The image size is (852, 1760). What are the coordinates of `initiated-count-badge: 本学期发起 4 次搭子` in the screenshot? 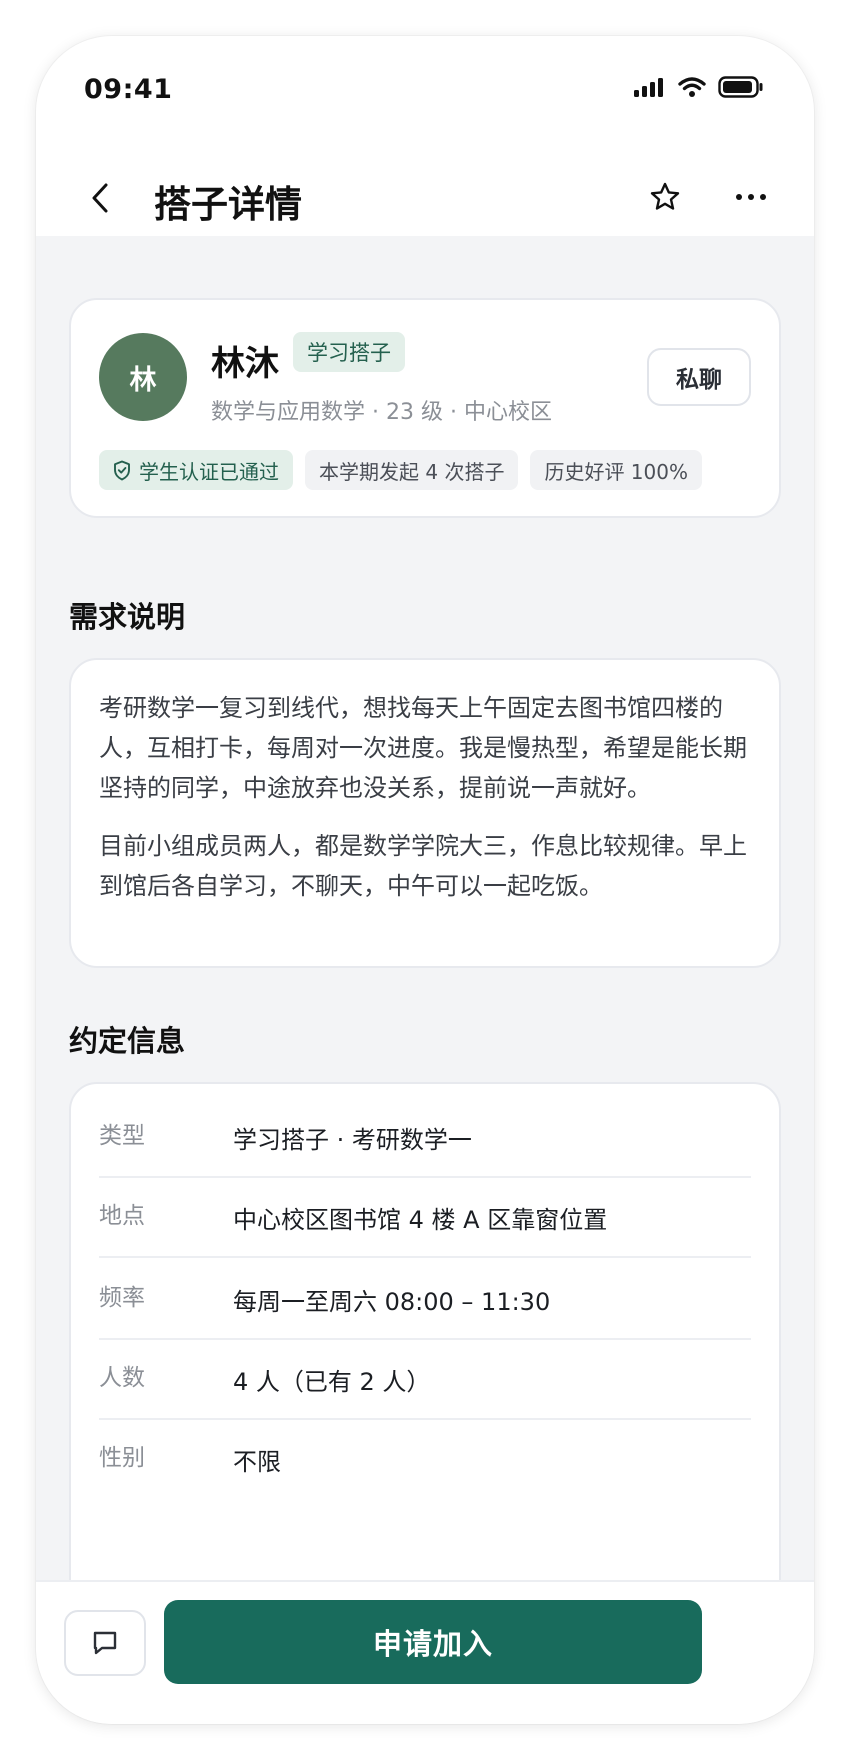 It's located at (412, 470).